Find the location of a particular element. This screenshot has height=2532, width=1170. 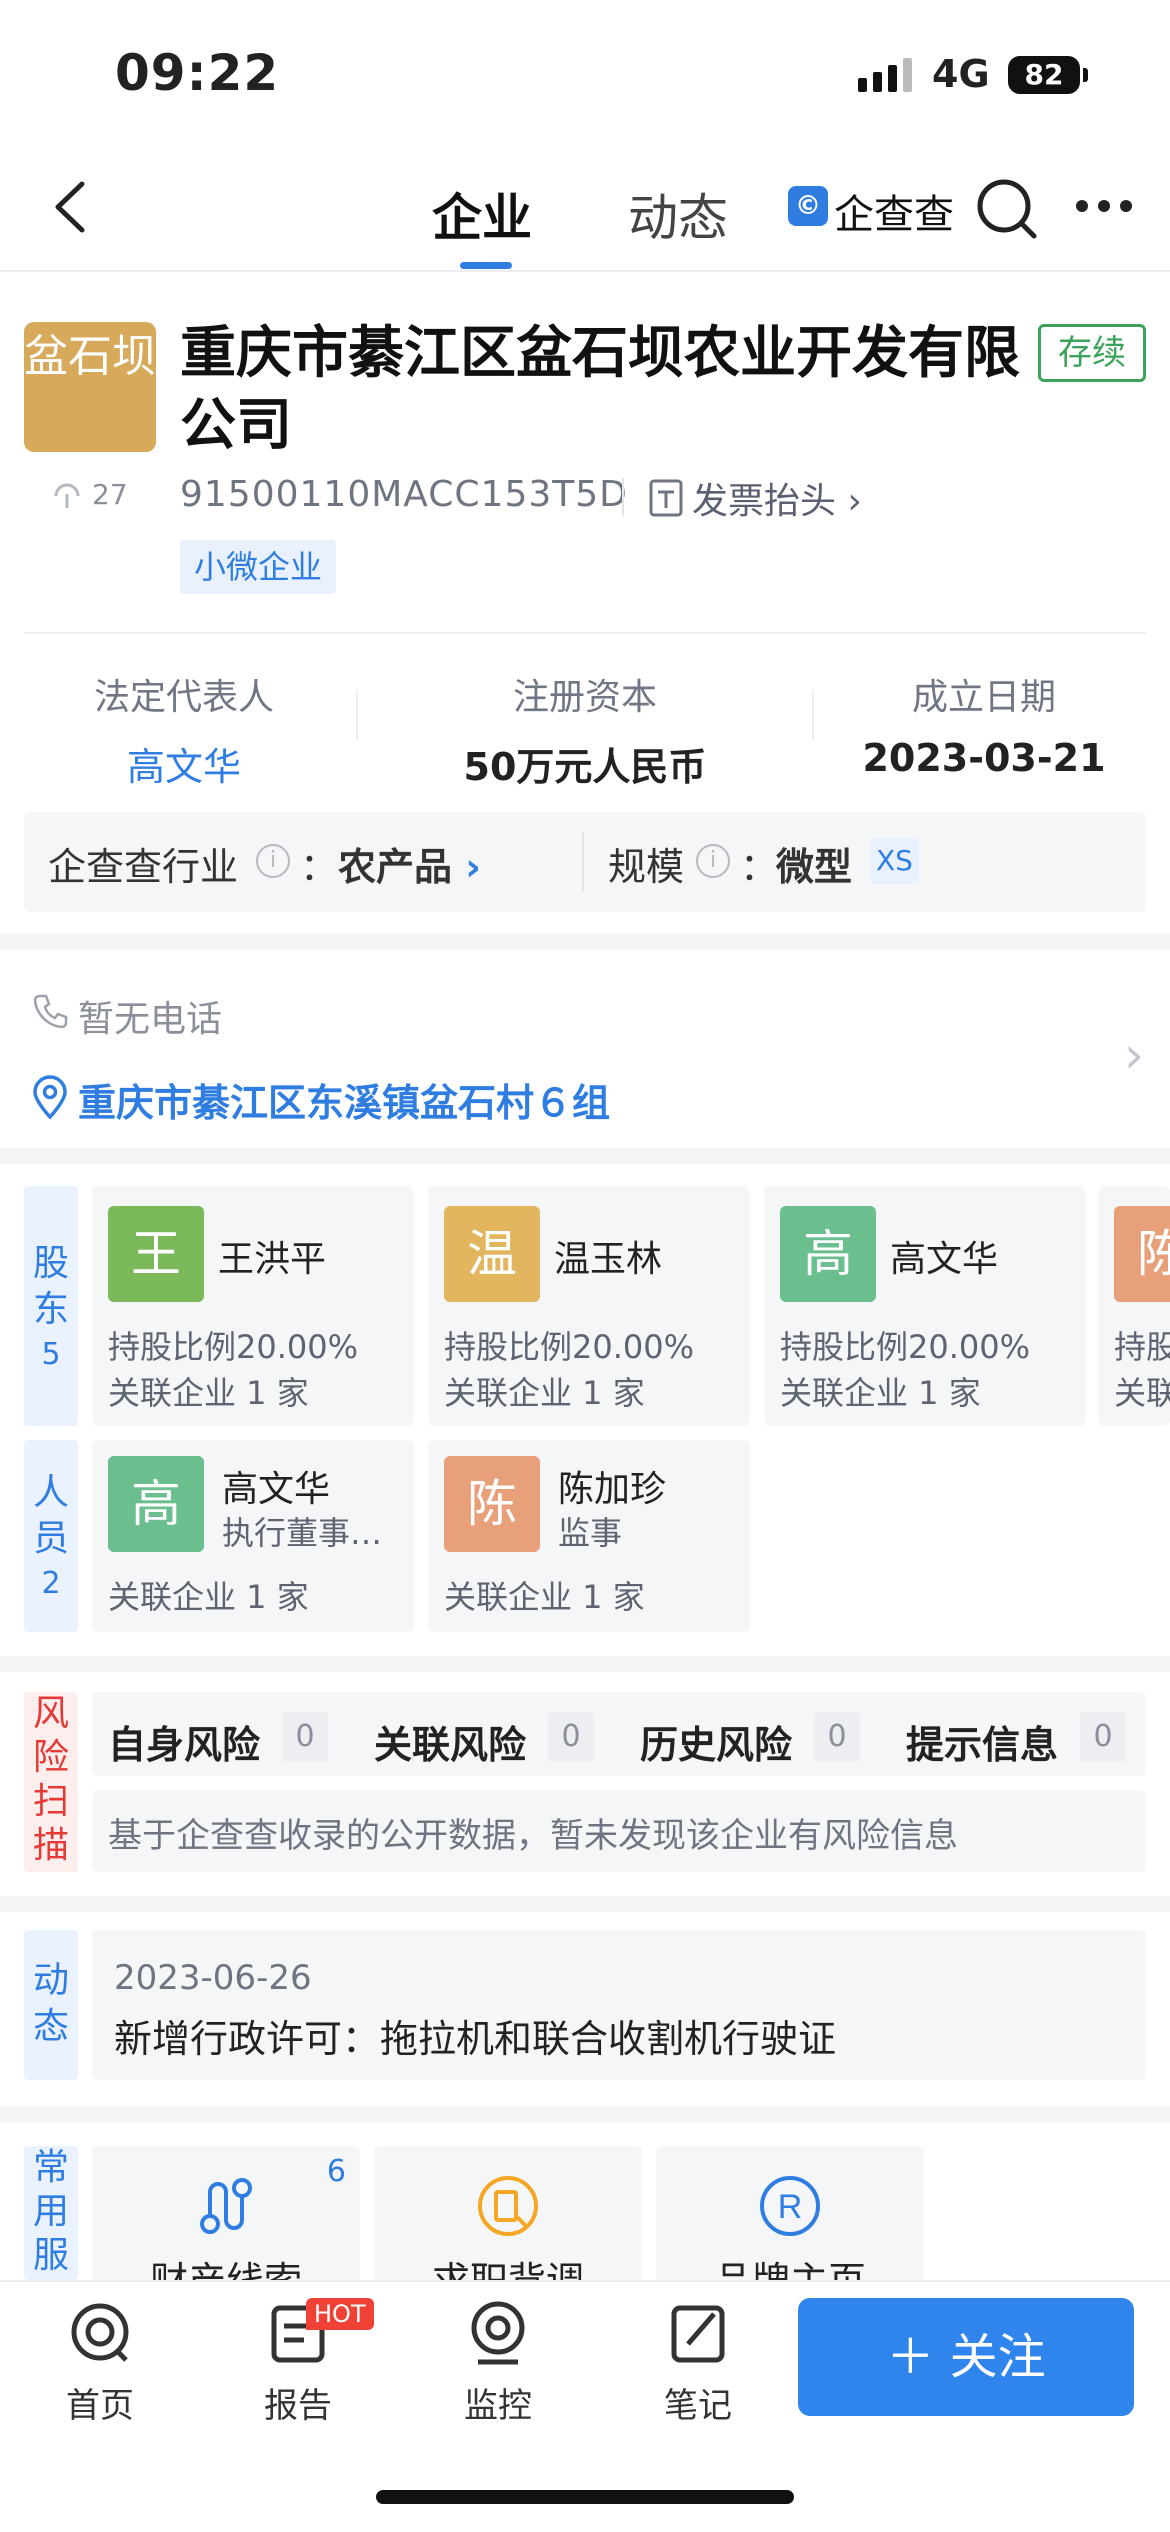

location-pin-icon is located at coordinates (50, 1097).